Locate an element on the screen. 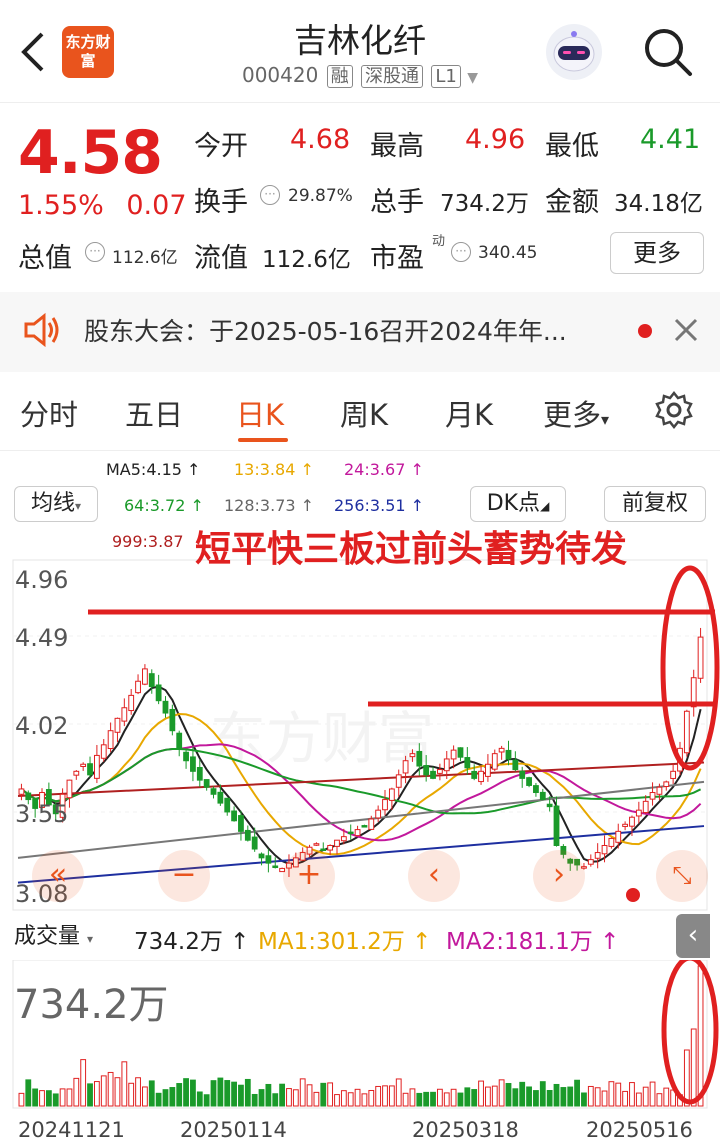  stock-title: 吉林化纤 is located at coordinates (360, 40).